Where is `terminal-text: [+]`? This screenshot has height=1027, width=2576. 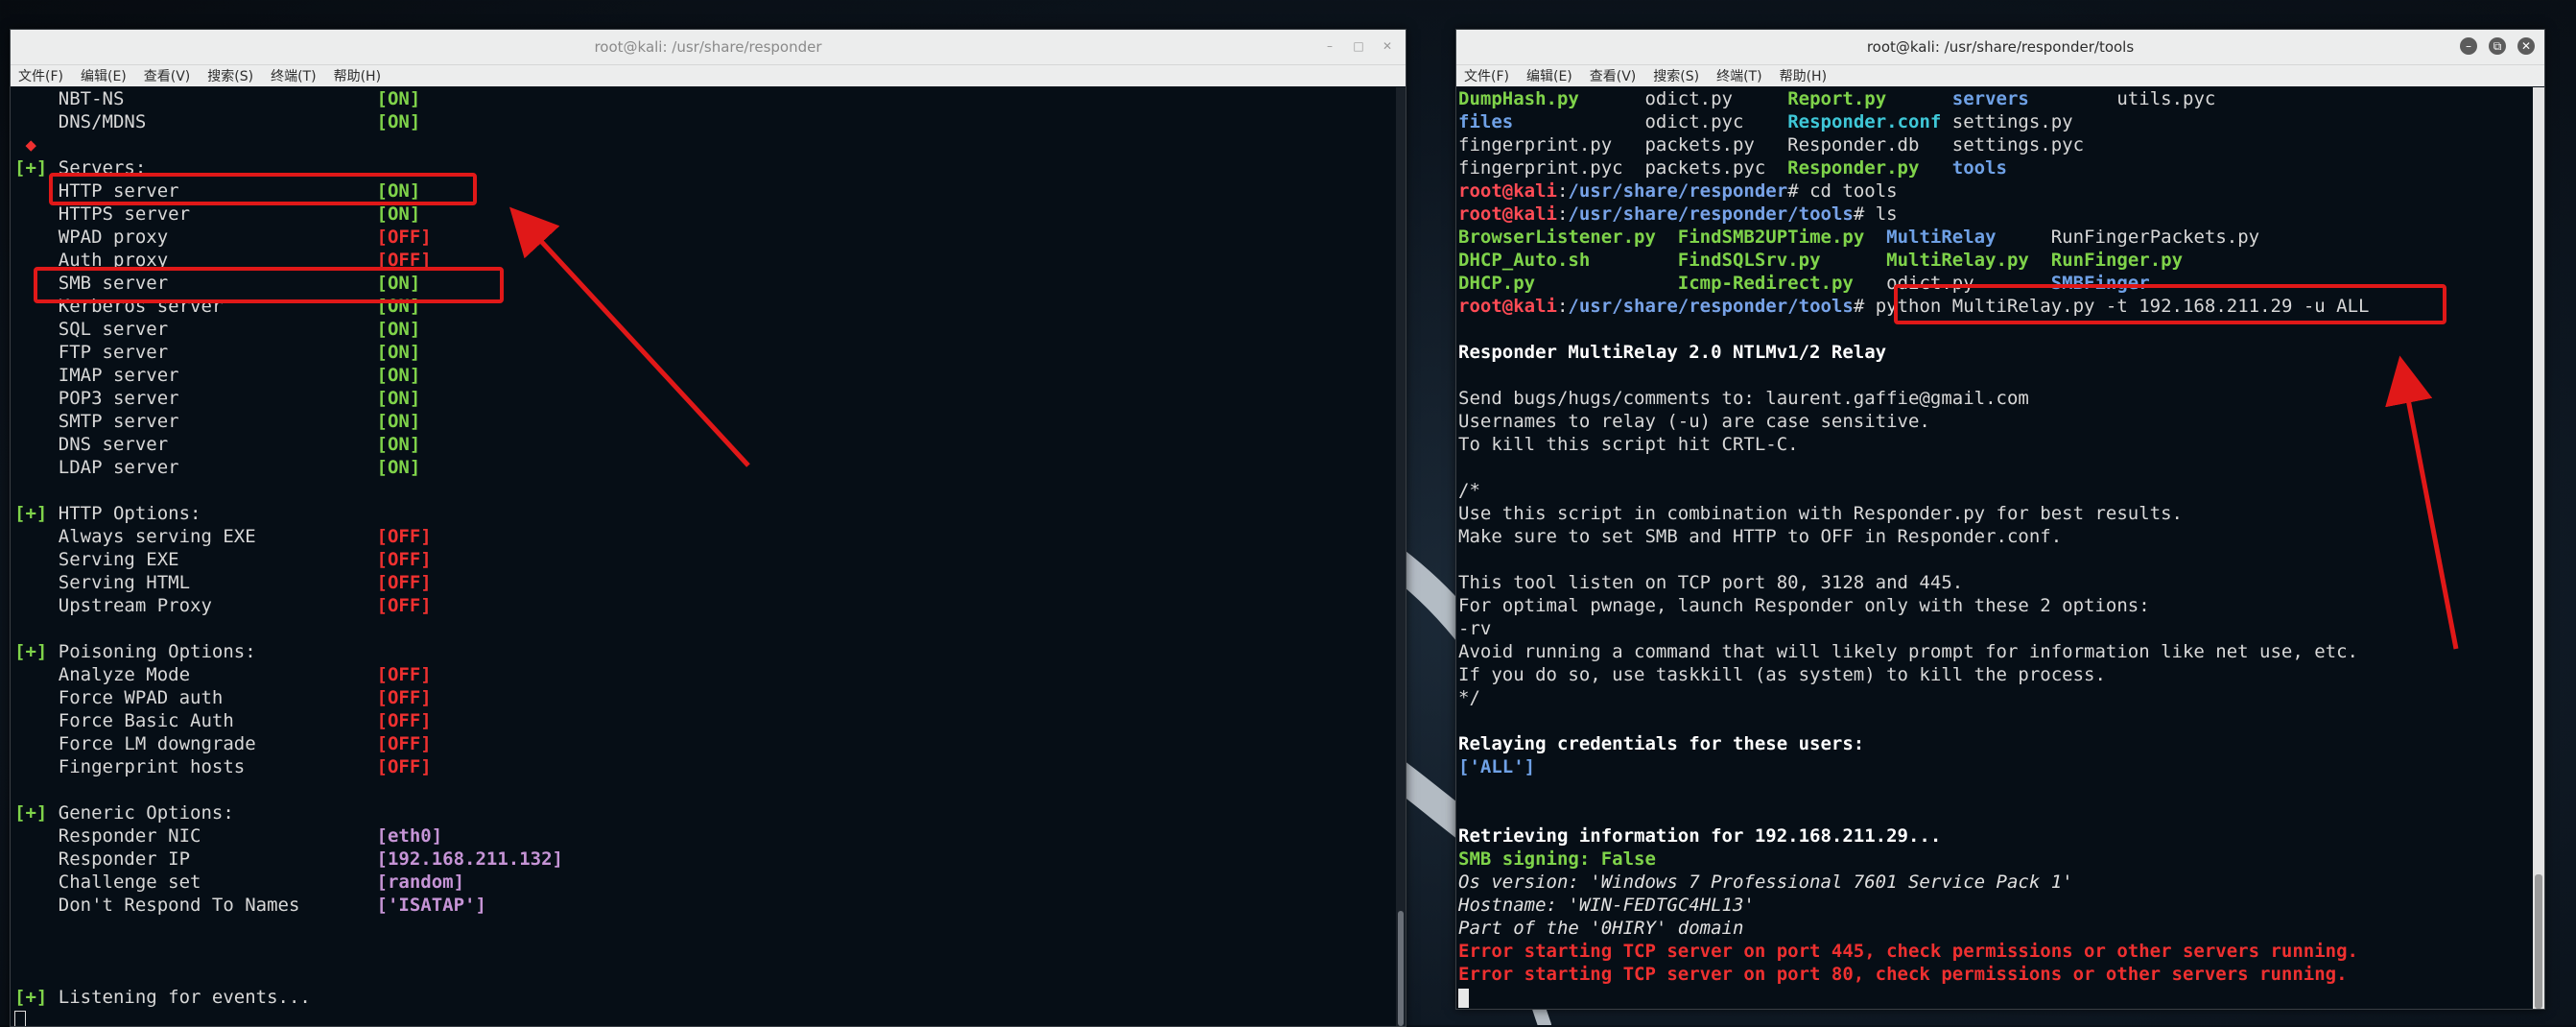
terminal-text: [+] is located at coordinates (31, 651).